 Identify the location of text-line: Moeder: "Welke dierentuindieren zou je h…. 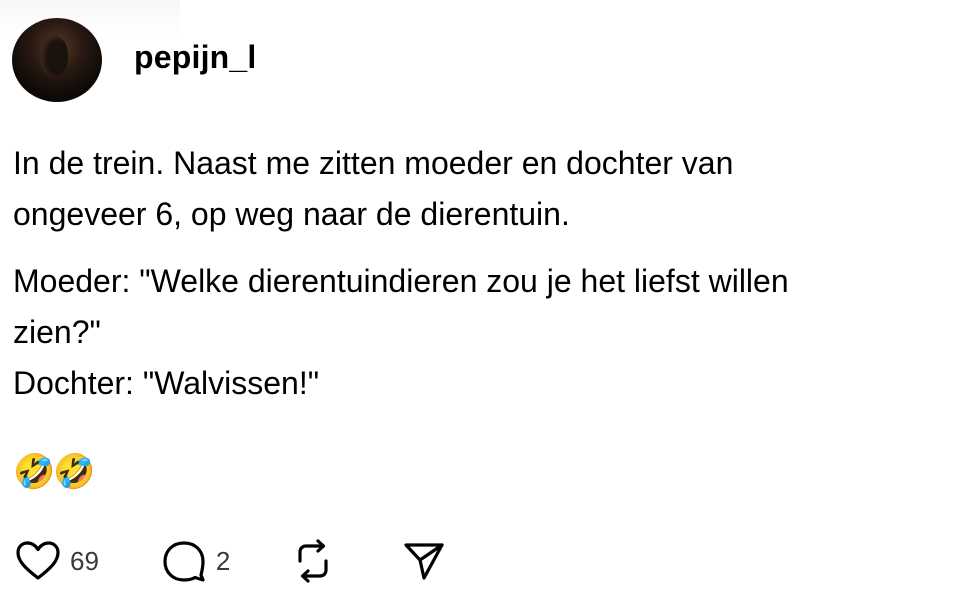
(401, 281).